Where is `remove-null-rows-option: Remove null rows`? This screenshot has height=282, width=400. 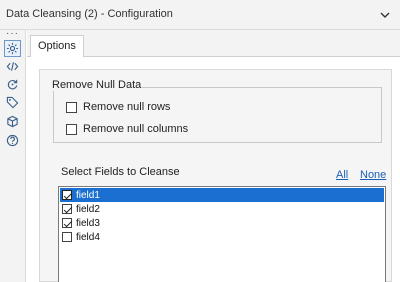 remove-null-rows-option: Remove null rows is located at coordinates (118, 107).